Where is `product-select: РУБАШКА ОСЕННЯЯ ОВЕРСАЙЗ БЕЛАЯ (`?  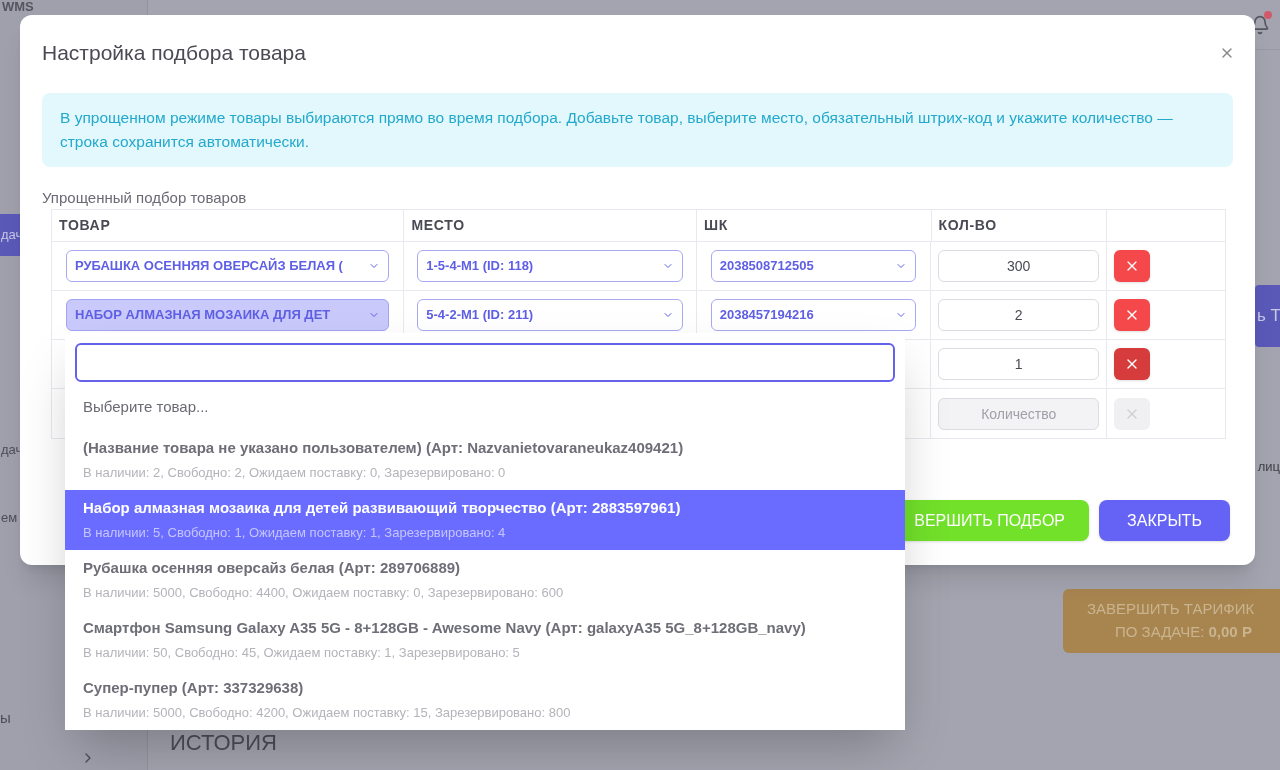 product-select: РУБАШКА ОСЕННЯЯ ОВЕРСАЙЗ БЕЛАЯ ( is located at coordinates (228, 266).